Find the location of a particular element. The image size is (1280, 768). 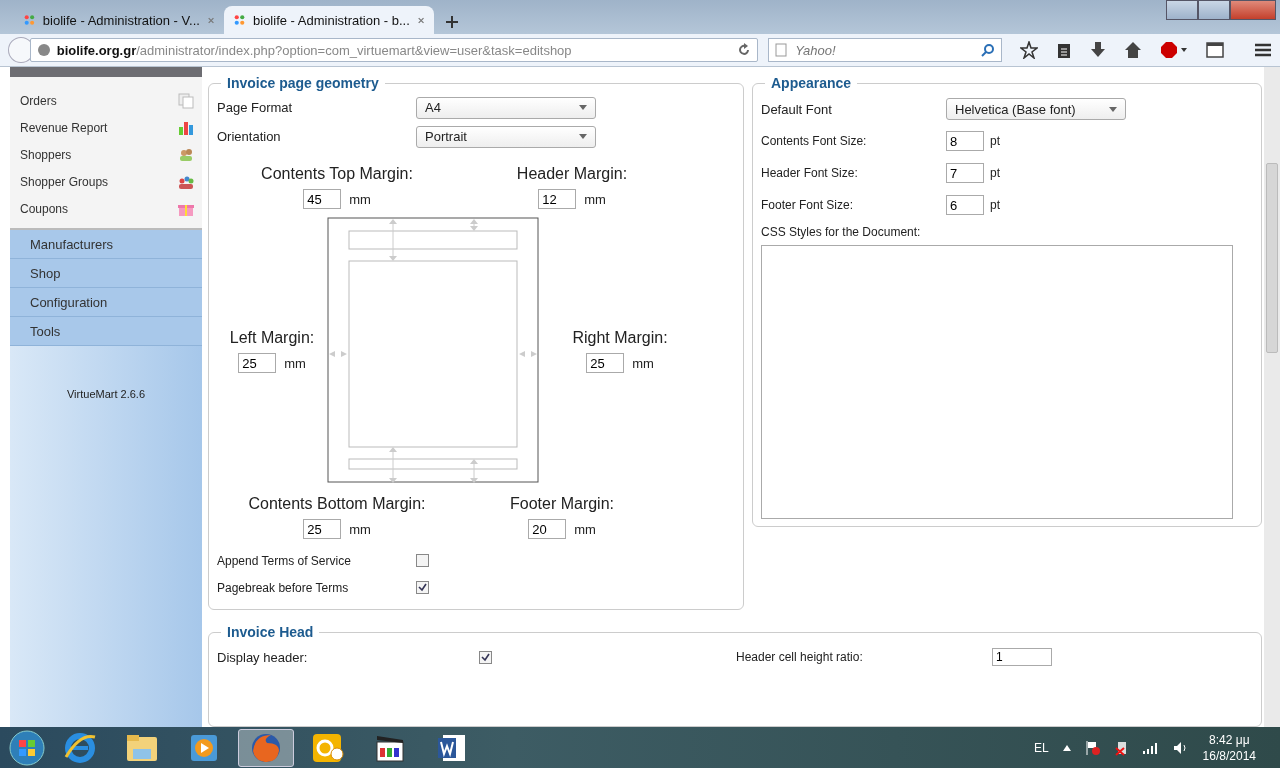

clipboard-icon is located at coordinates (1064, 50).